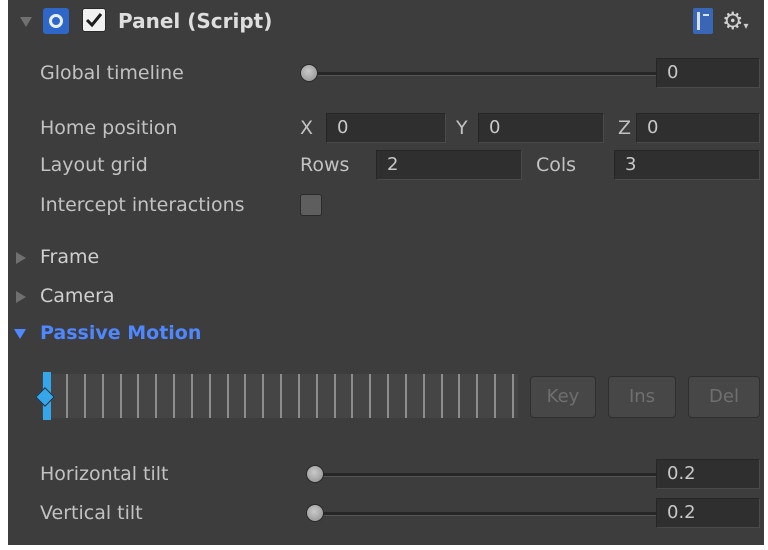  I want to click on cols-field: 3, so click(687, 165).